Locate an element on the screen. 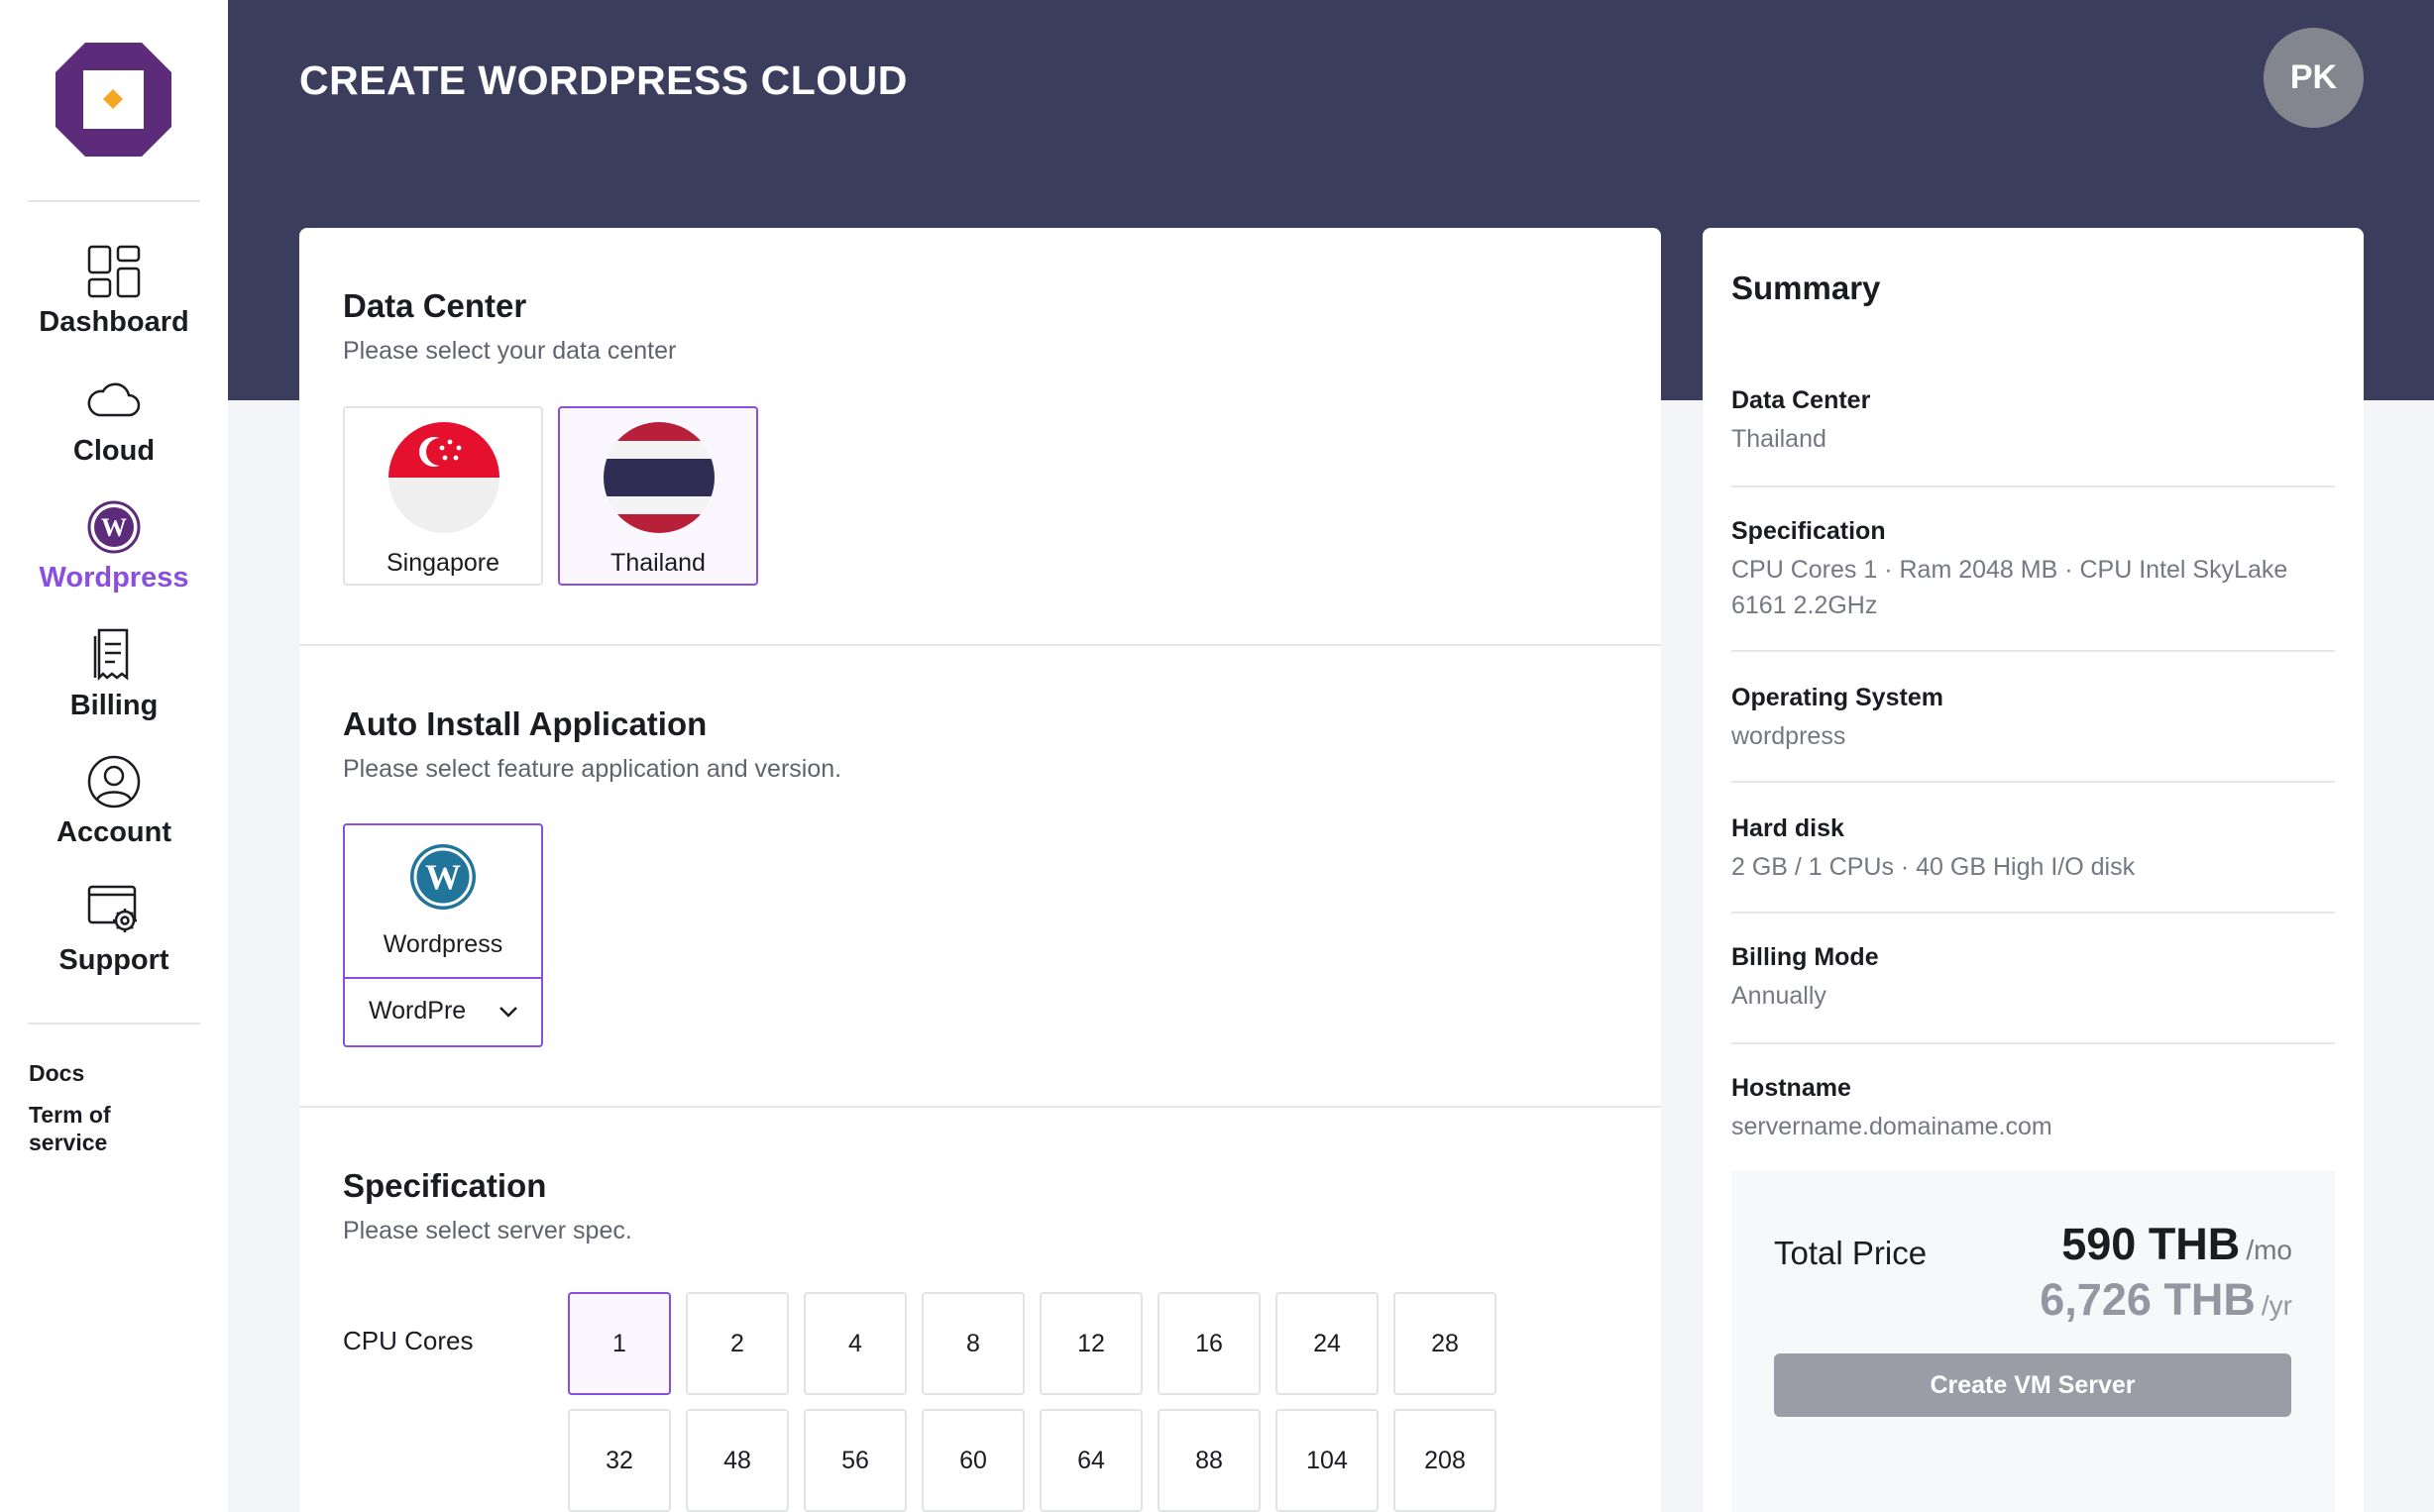  summary-row-operating-system: Operating System wordpress is located at coordinates (2033, 719).